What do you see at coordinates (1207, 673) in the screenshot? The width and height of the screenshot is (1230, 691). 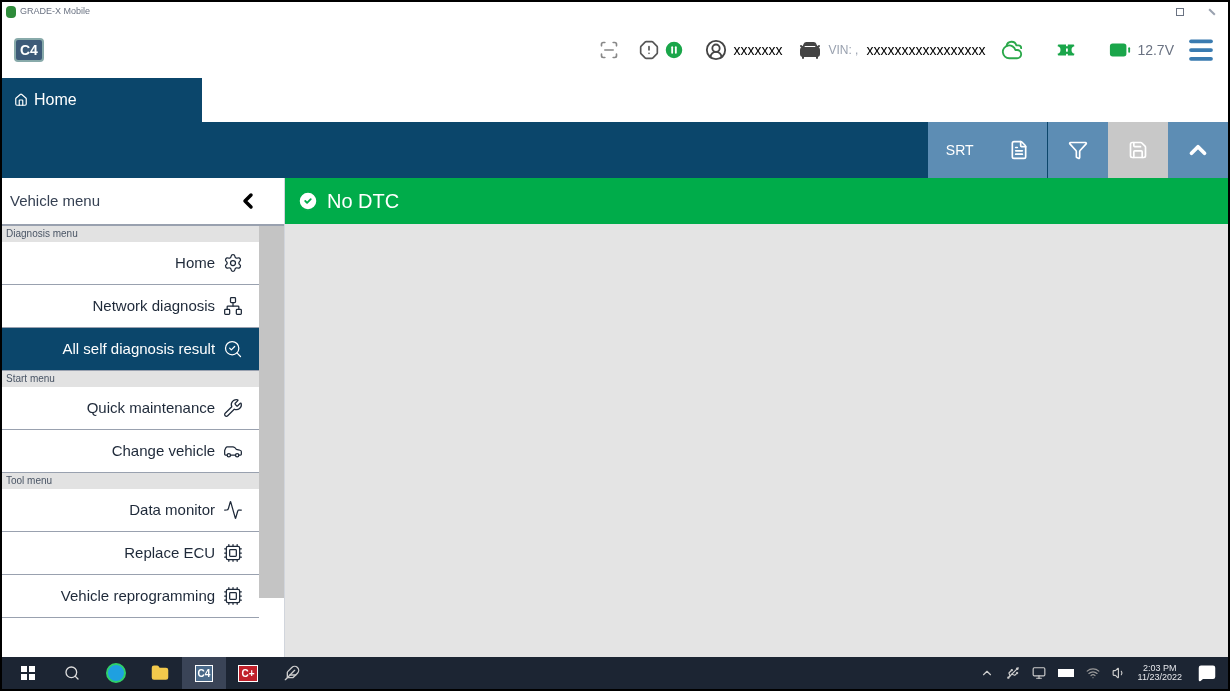 I see `notification-icon` at bounding box center [1207, 673].